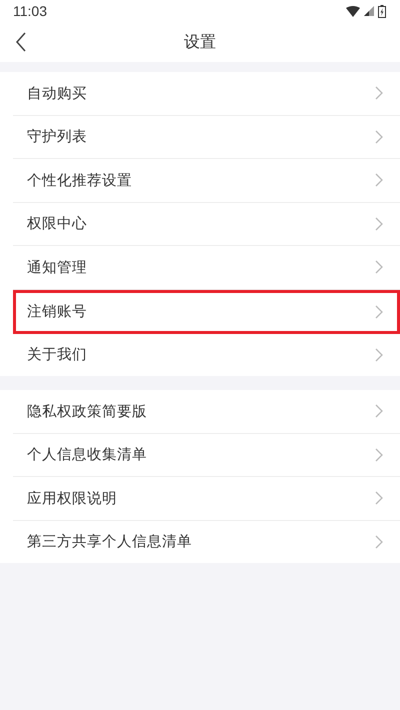 This screenshot has width=400, height=710. Describe the element at coordinates (369, 11) in the screenshot. I see `signal-icon` at that location.